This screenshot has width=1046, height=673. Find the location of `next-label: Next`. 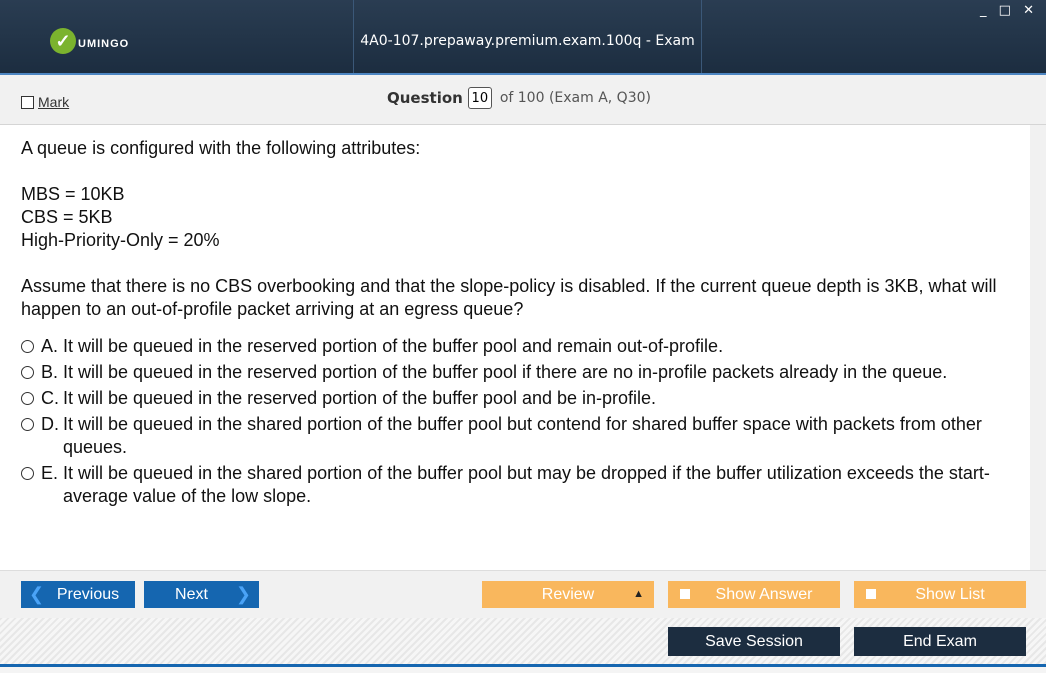

next-label: Next is located at coordinates (191, 594).